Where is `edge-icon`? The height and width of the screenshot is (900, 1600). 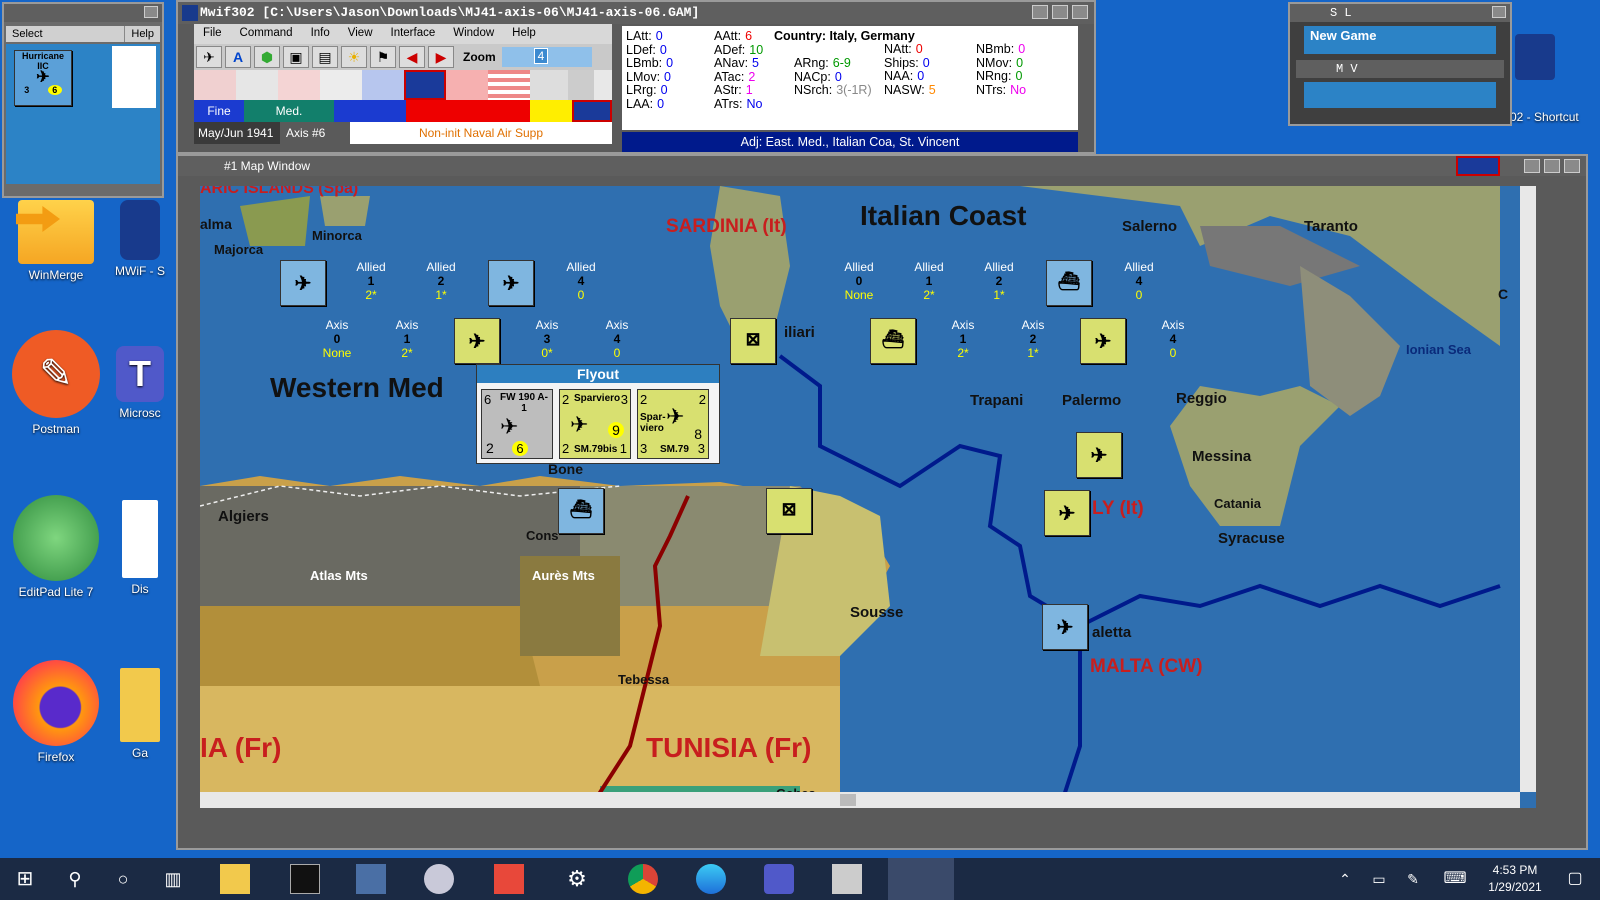 edge-icon is located at coordinates (711, 879).